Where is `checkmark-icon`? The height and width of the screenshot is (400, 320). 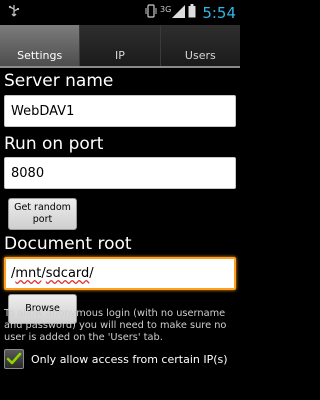 checkmark-icon is located at coordinates (14, 358).